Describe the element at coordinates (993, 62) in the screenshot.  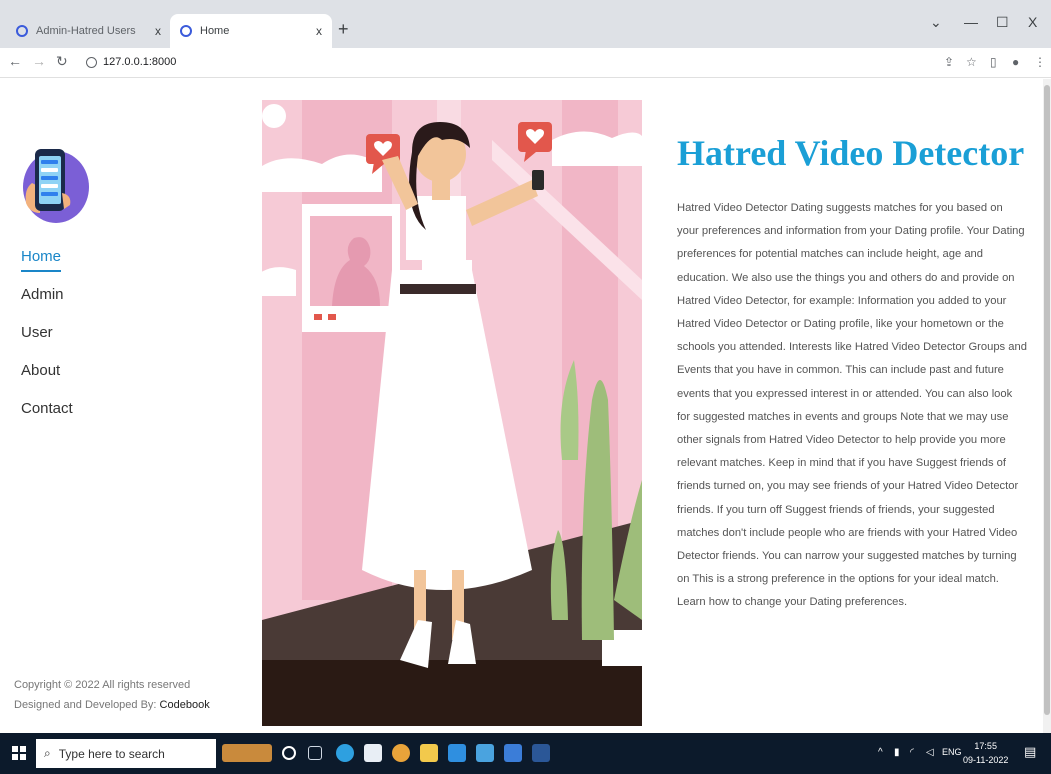
I see `side-panel-icon: ▯` at that location.